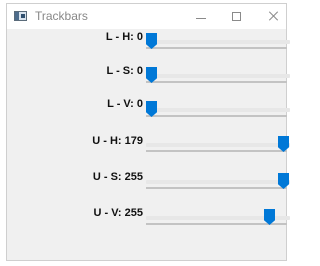 Image resolution: width=320 pixels, height=266 pixels. I want to click on trackbar-high-value, so click(218, 219).